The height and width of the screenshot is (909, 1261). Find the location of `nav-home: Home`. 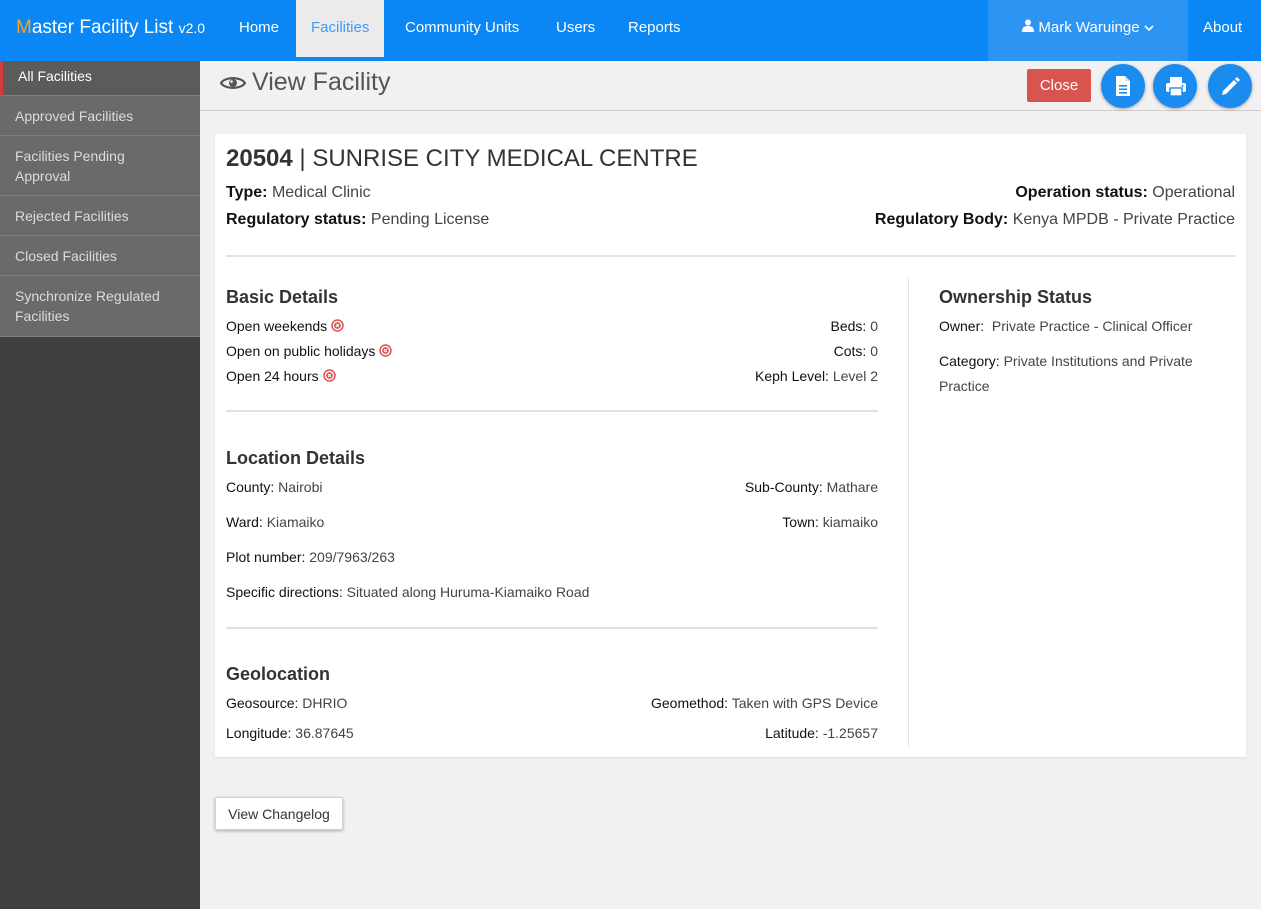

nav-home: Home is located at coordinates (259, 28).